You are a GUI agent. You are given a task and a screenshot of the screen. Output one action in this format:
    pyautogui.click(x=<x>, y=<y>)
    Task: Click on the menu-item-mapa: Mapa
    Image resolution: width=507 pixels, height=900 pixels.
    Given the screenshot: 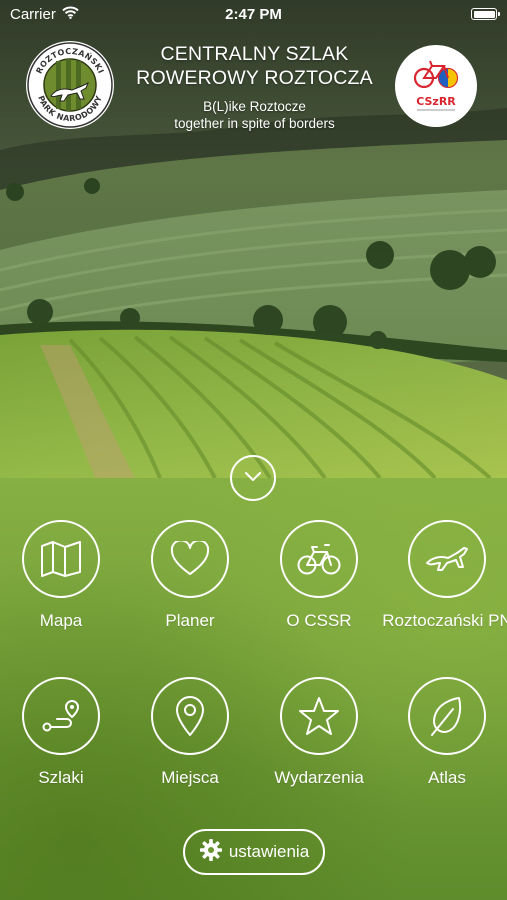 What is the action you would take?
    pyautogui.click(x=63, y=575)
    